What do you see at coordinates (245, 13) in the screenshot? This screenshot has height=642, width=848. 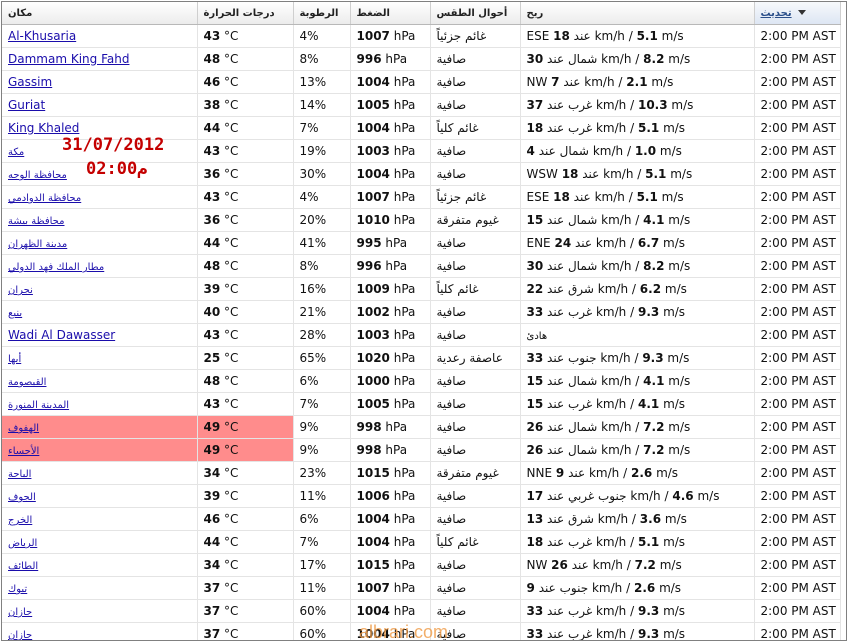 I see `col-header-temp: درجات الحرارة` at bounding box center [245, 13].